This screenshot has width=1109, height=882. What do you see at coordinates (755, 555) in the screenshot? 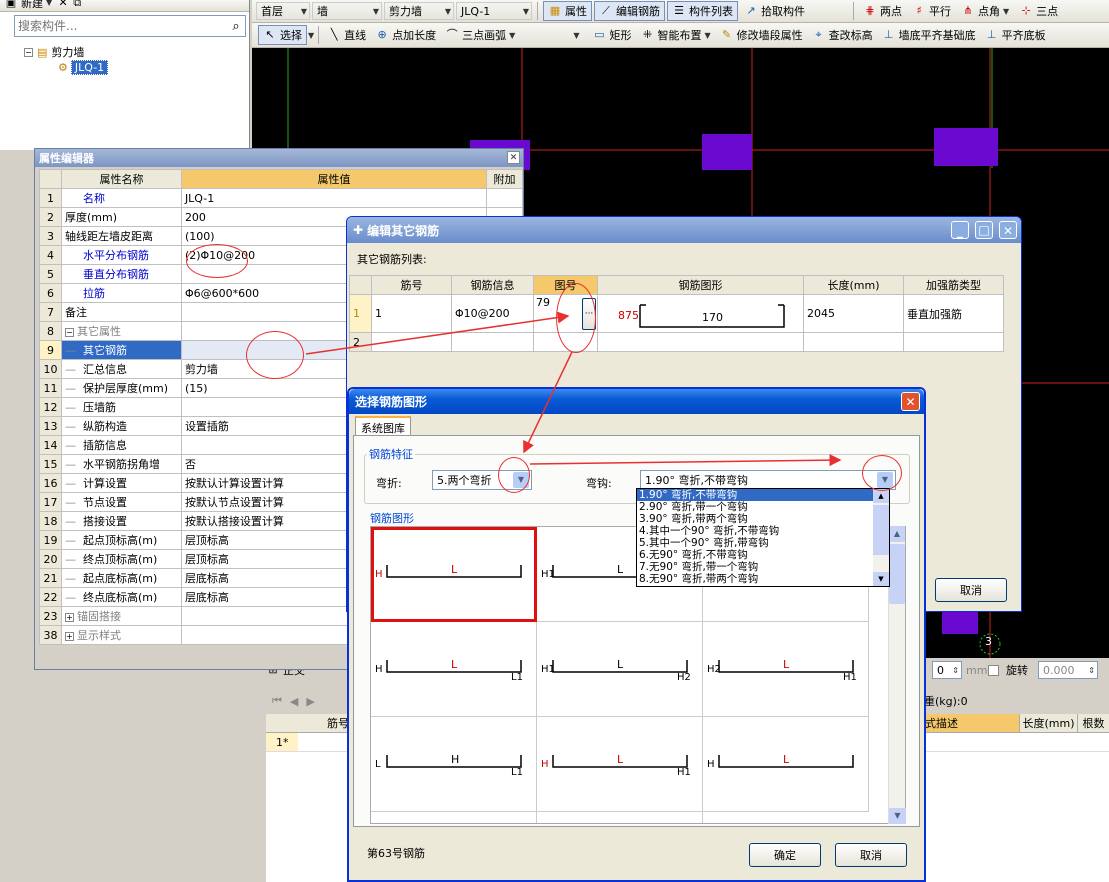
I see `hook-option: 6.无90° 弯折,不带弯钩` at bounding box center [755, 555].